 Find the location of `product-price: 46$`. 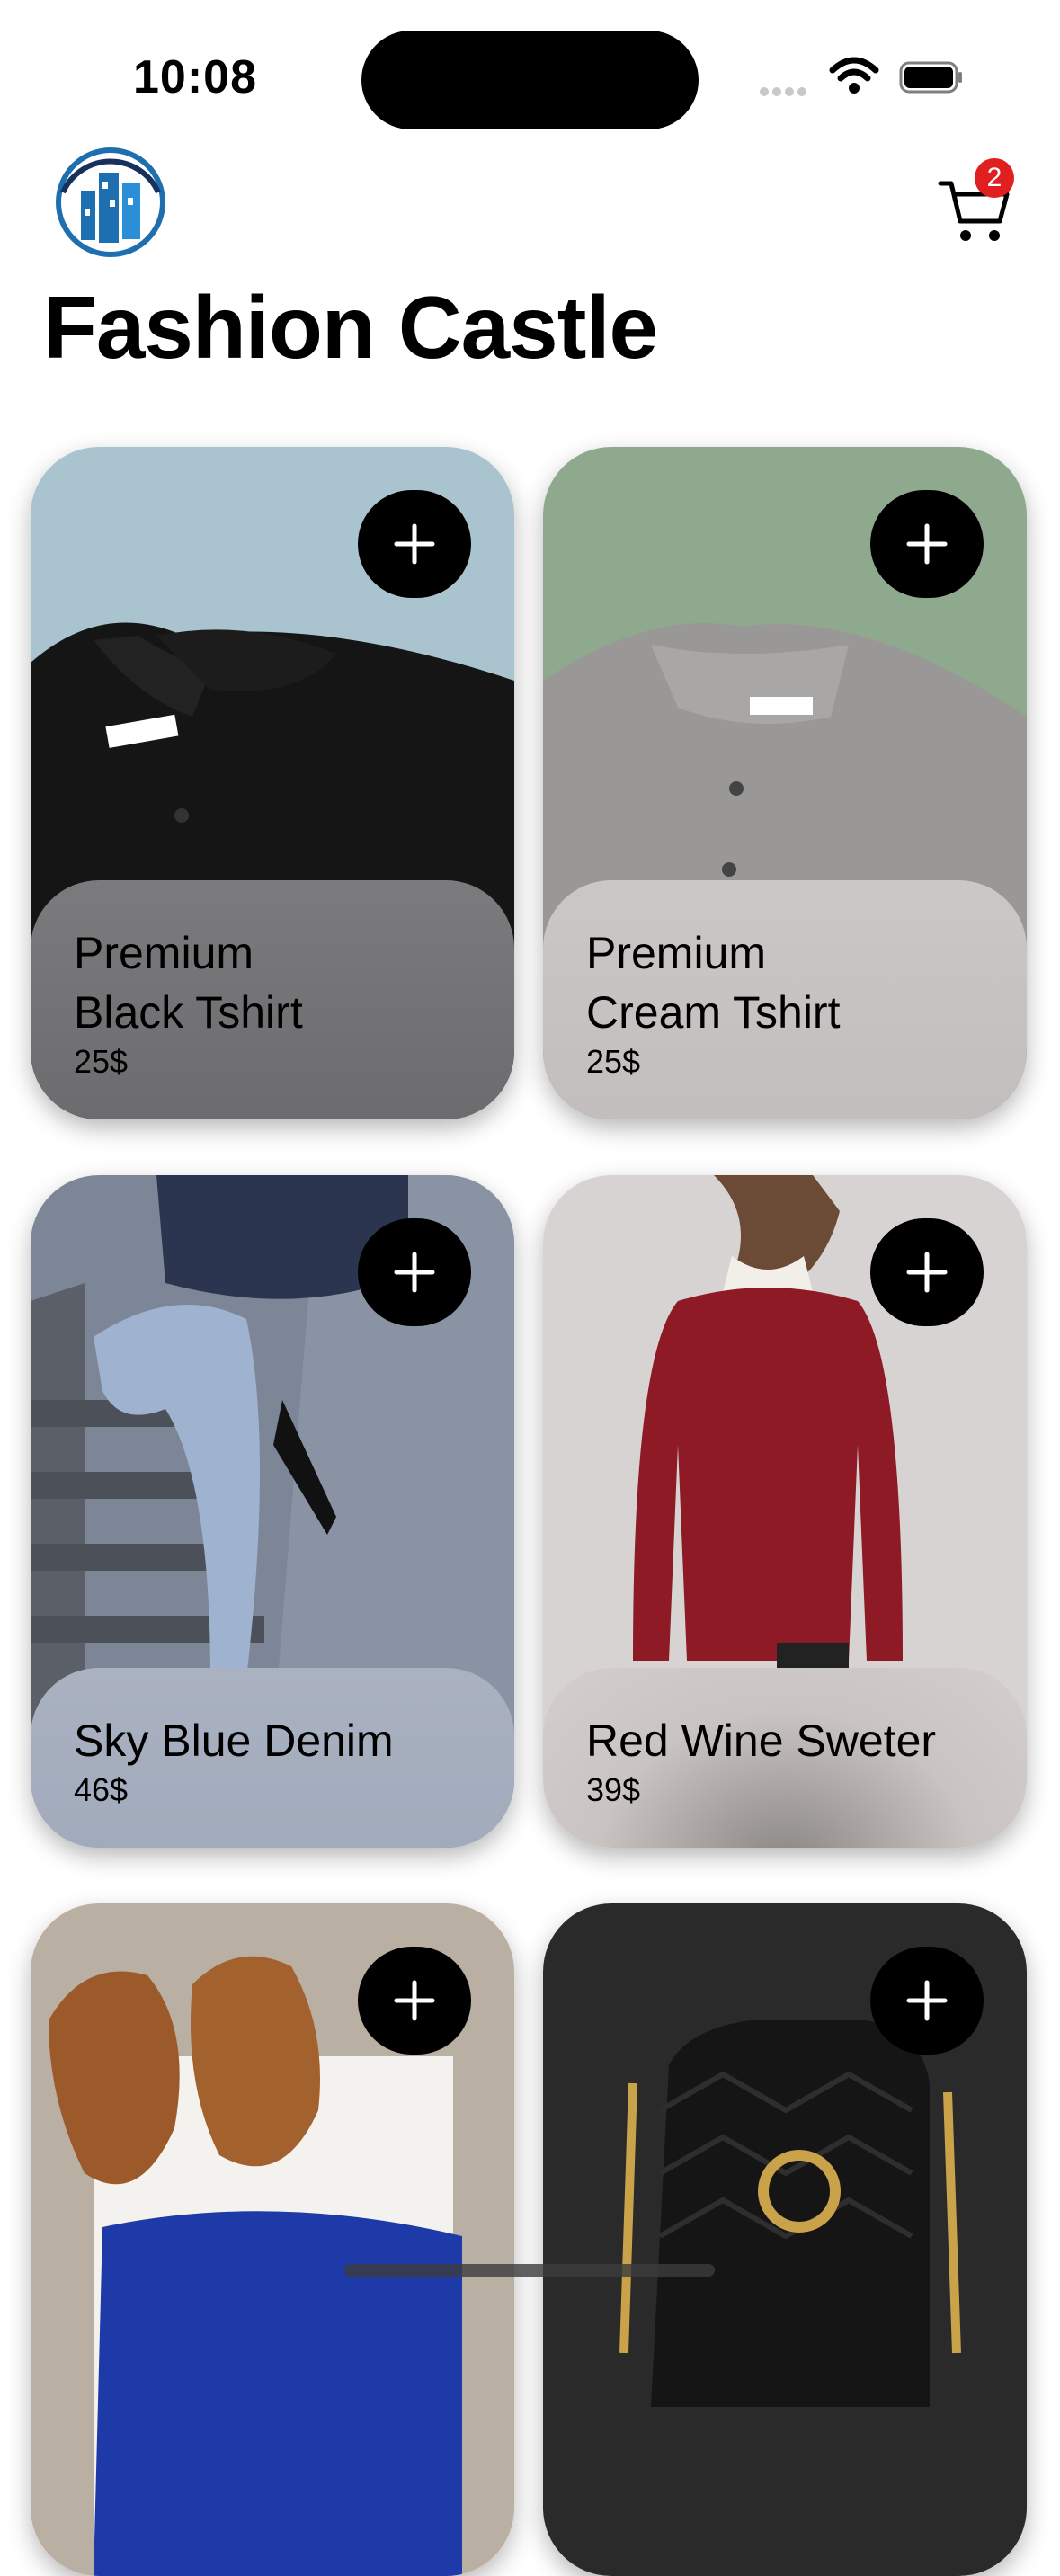

product-price: 46$ is located at coordinates (101, 1790).